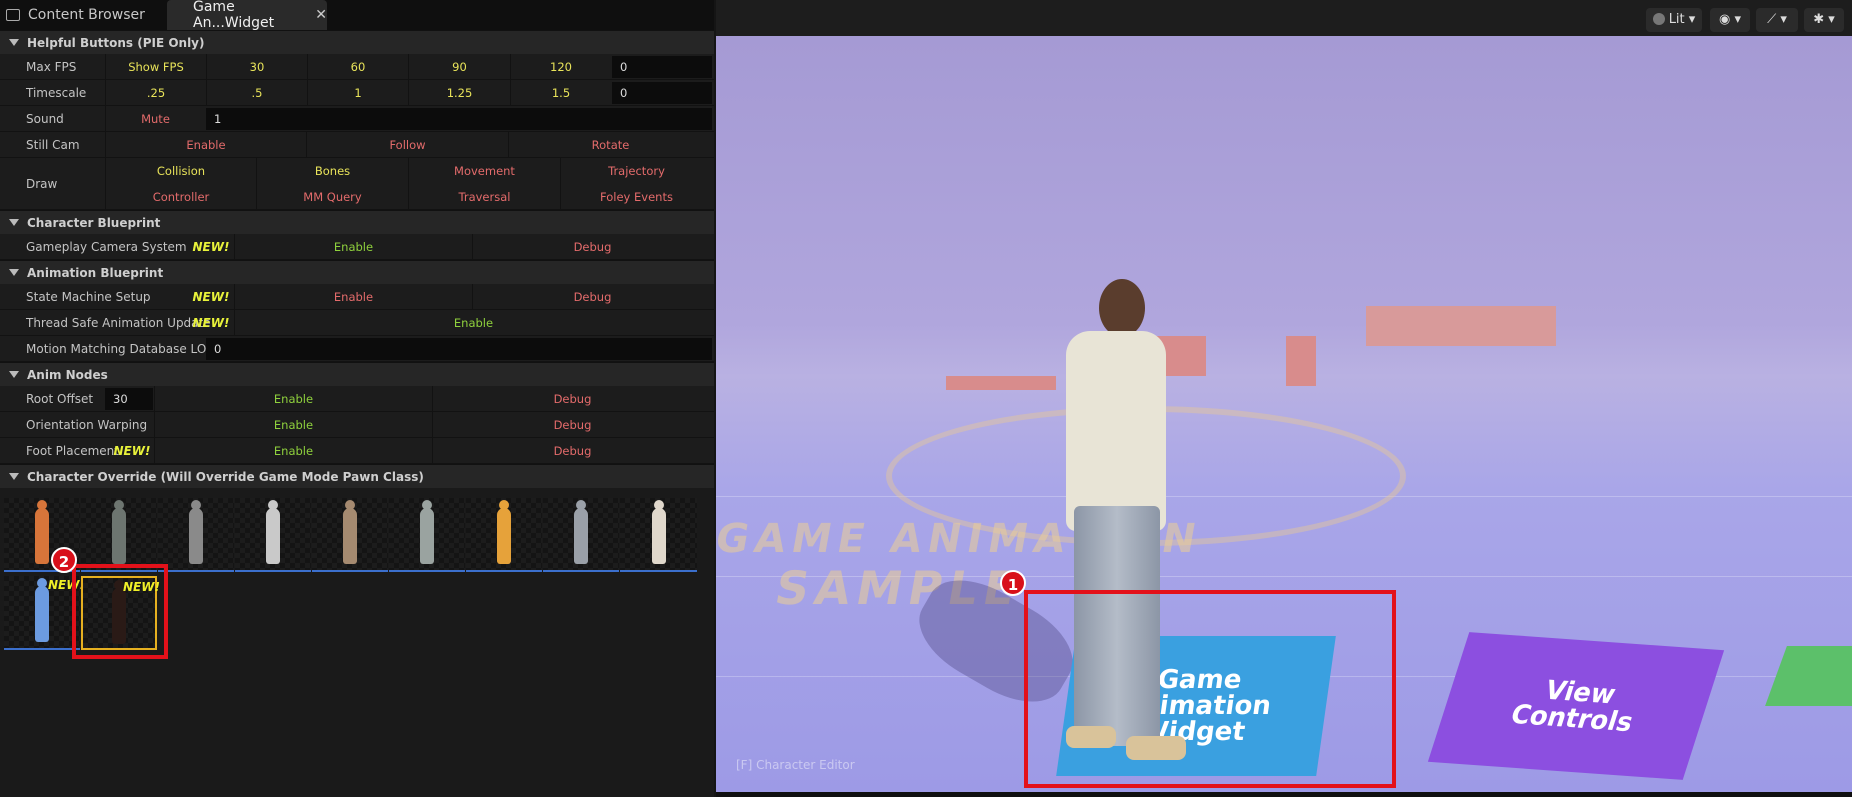 Image resolution: width=1852 pixels, height=797 pixels. I want to click on tab-label: Content Browser, so click(86, 15).